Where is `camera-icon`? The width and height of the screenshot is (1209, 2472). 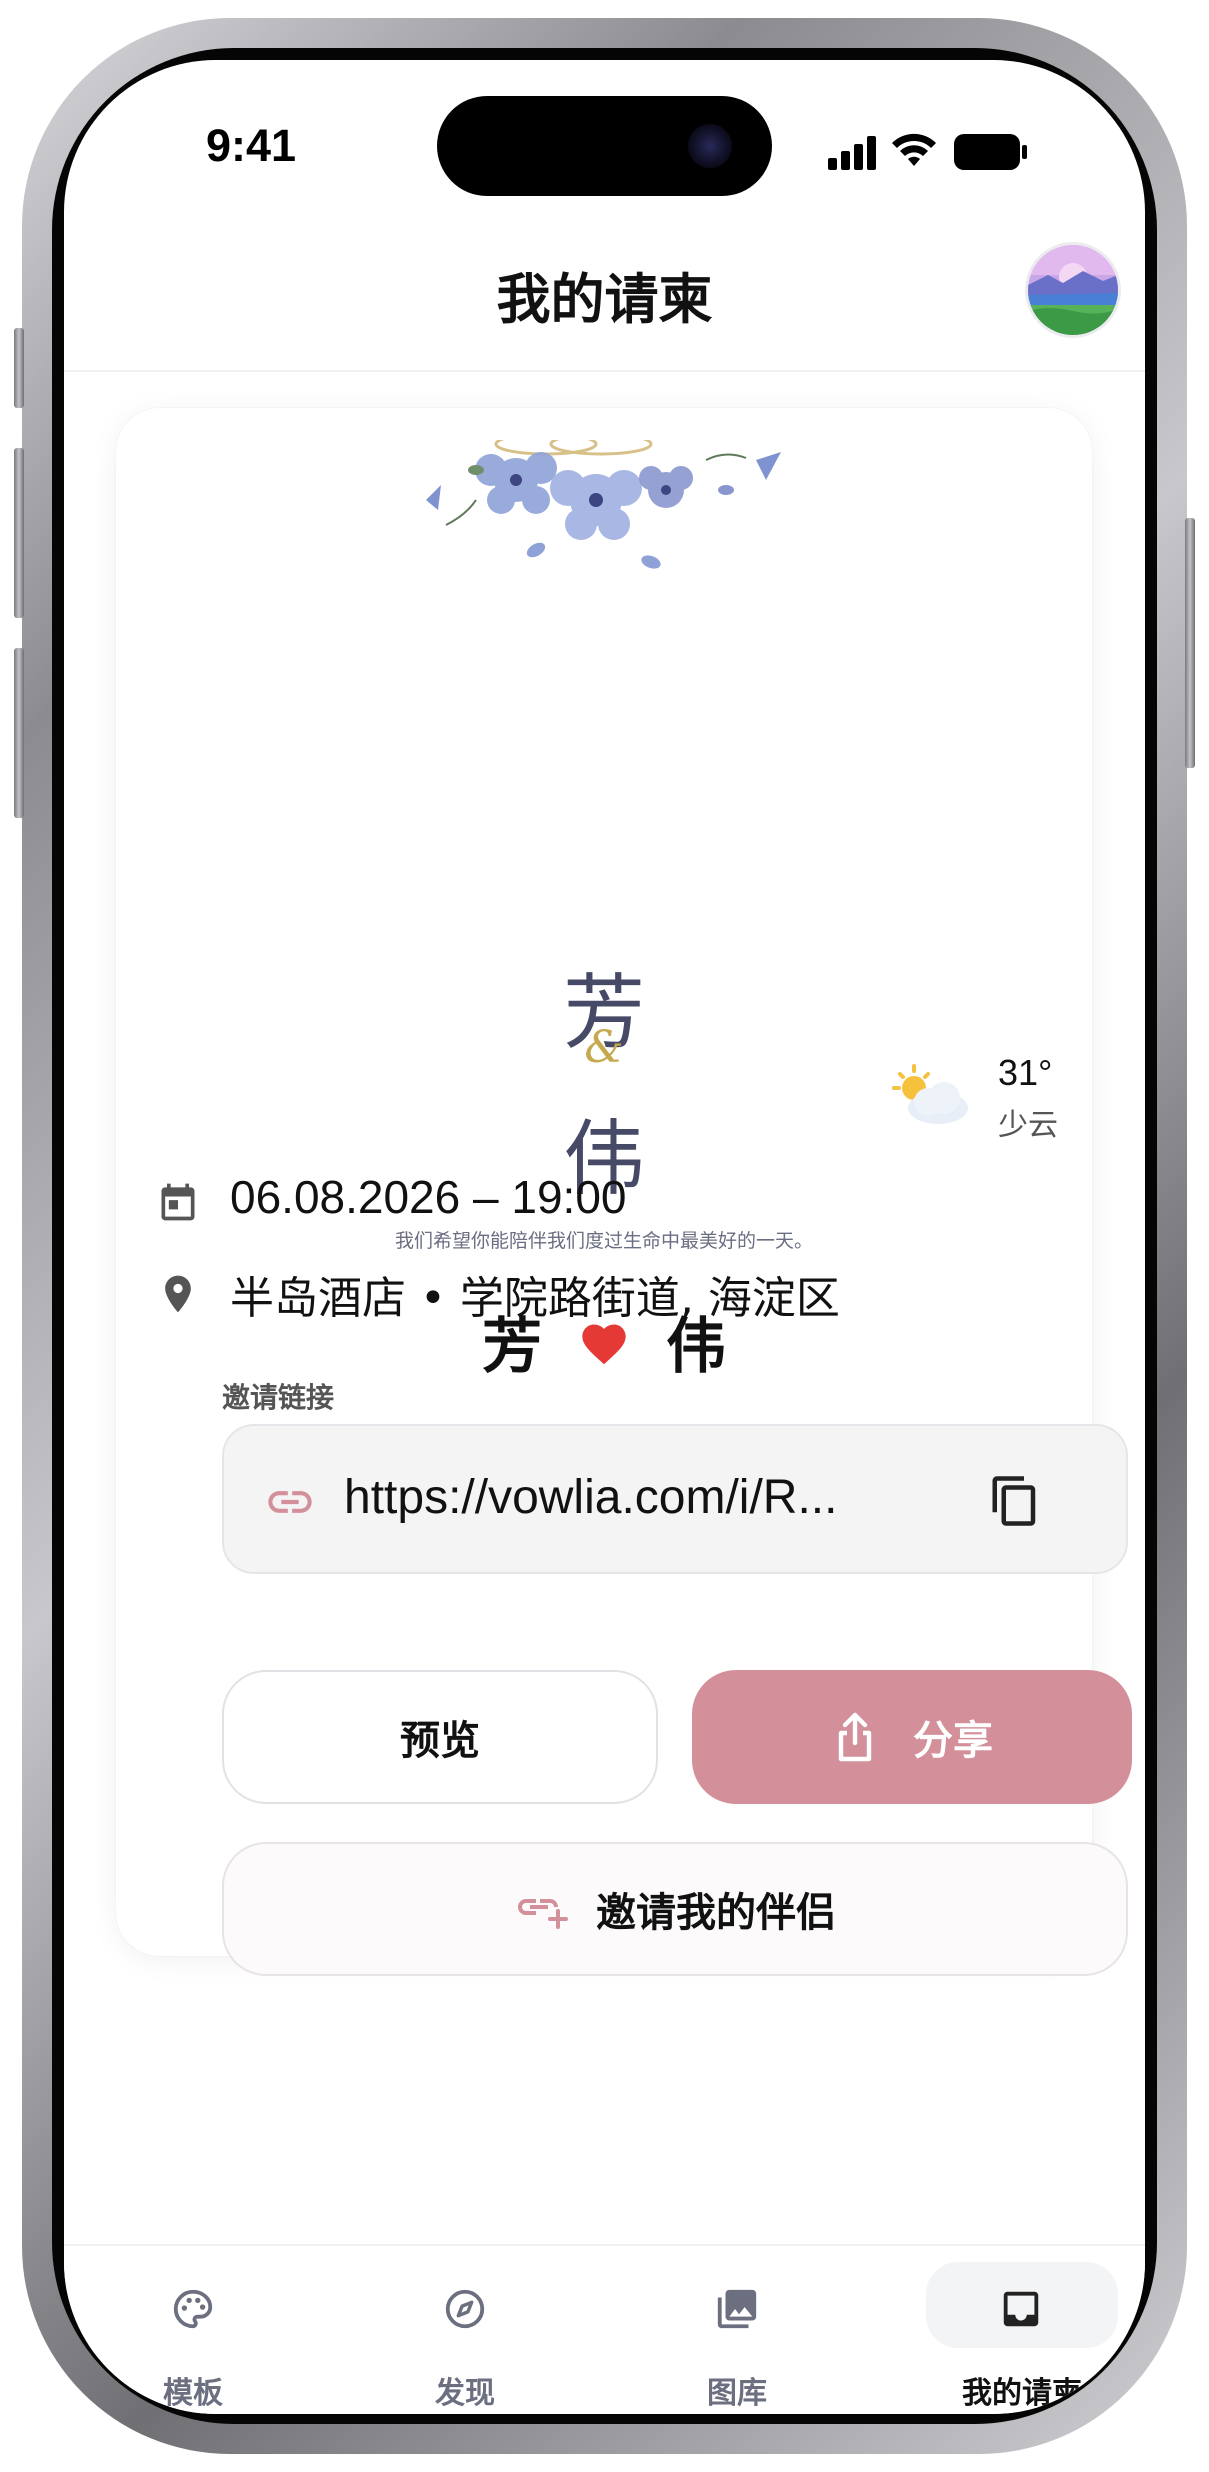 camera-icon is located at coordinates (710, 146).